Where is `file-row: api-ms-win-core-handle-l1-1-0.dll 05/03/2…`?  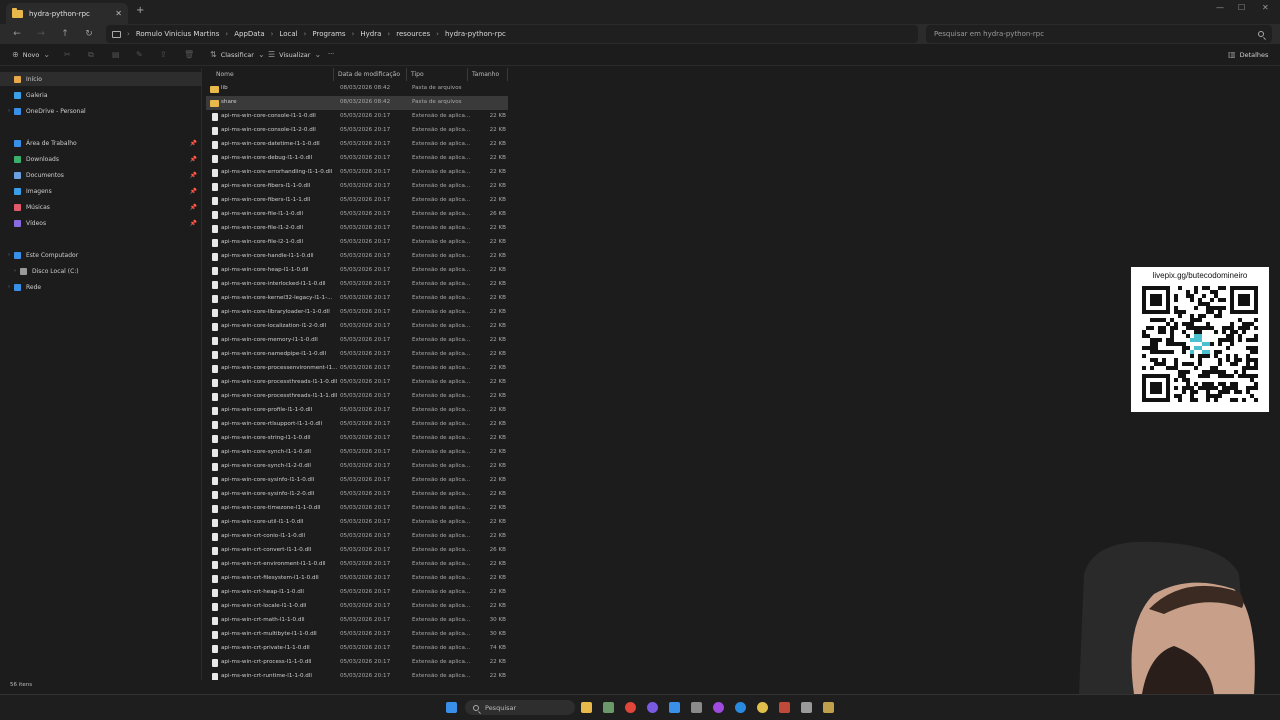 file-row: api-ms-win-core-handle-l1-1-0.dll 05/03/2… is located at coordinates (357, 257).